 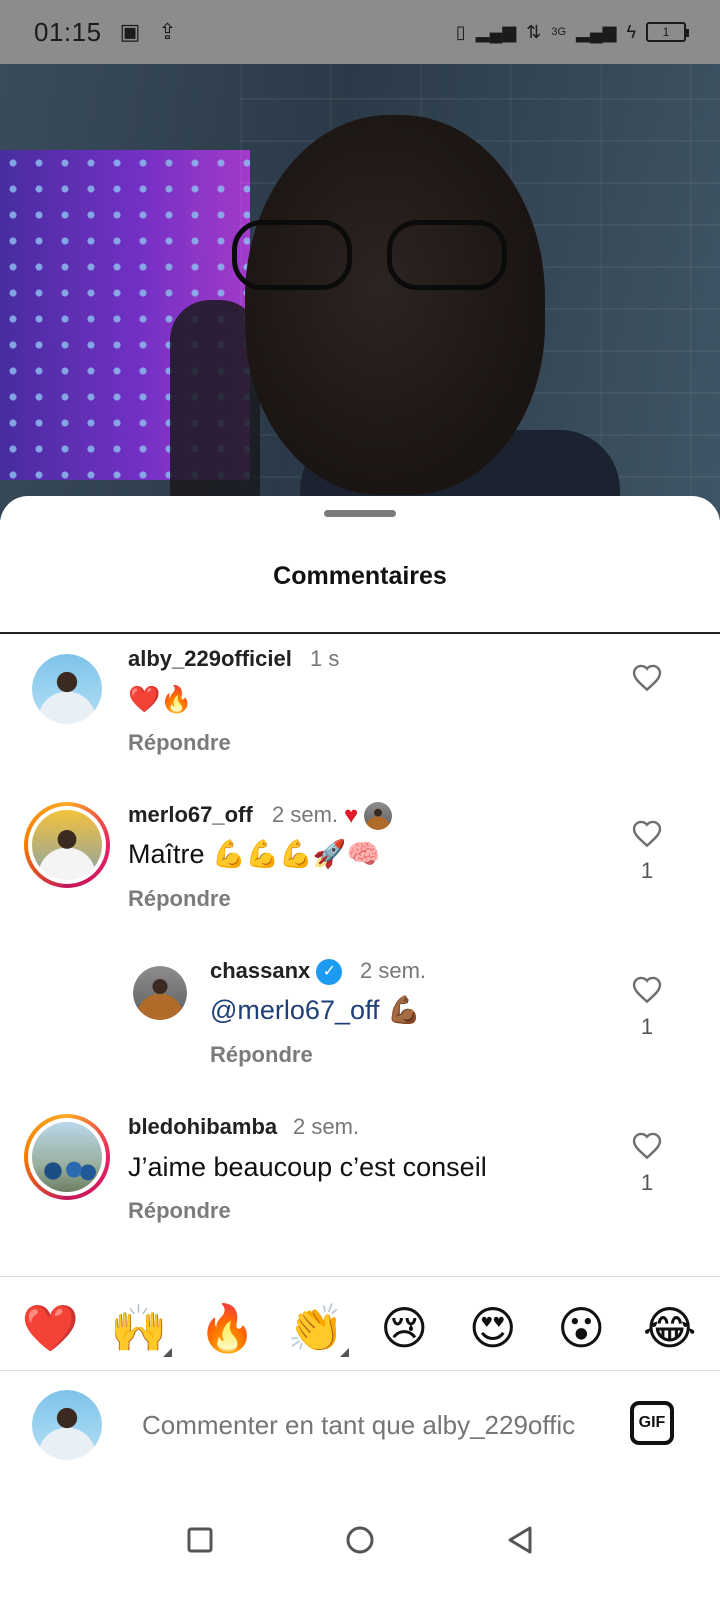 I want to click on reaction-laughing: 😂, so click(x=670, y=1328).